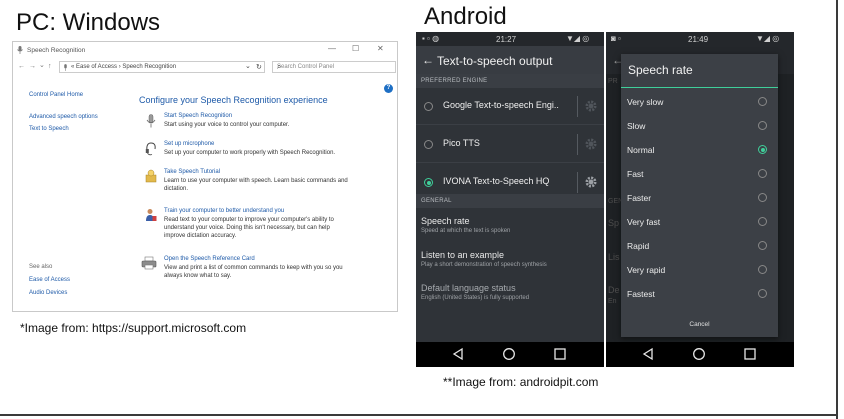 The image size is (844, 419). Describe the element at coordinates (42, 65) in the screenshot. I see `recent-dropdown-icon: ⌄` at that location.